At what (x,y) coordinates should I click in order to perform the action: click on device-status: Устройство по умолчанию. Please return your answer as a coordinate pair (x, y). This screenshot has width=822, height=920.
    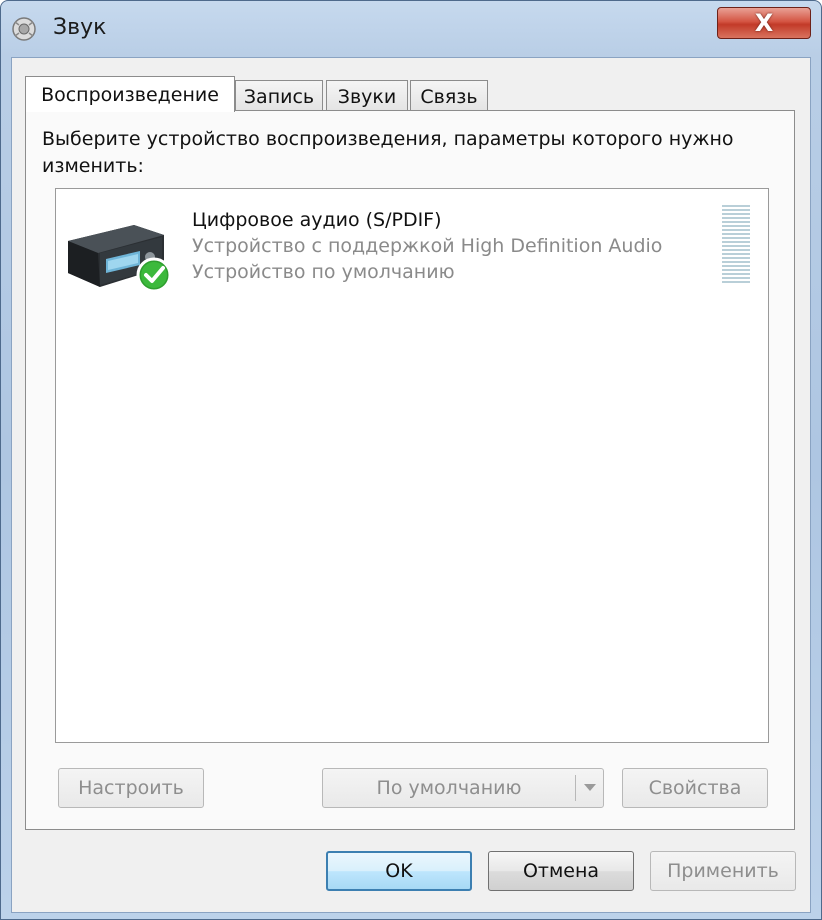
    Looking at the image, I should click on (323, 272).